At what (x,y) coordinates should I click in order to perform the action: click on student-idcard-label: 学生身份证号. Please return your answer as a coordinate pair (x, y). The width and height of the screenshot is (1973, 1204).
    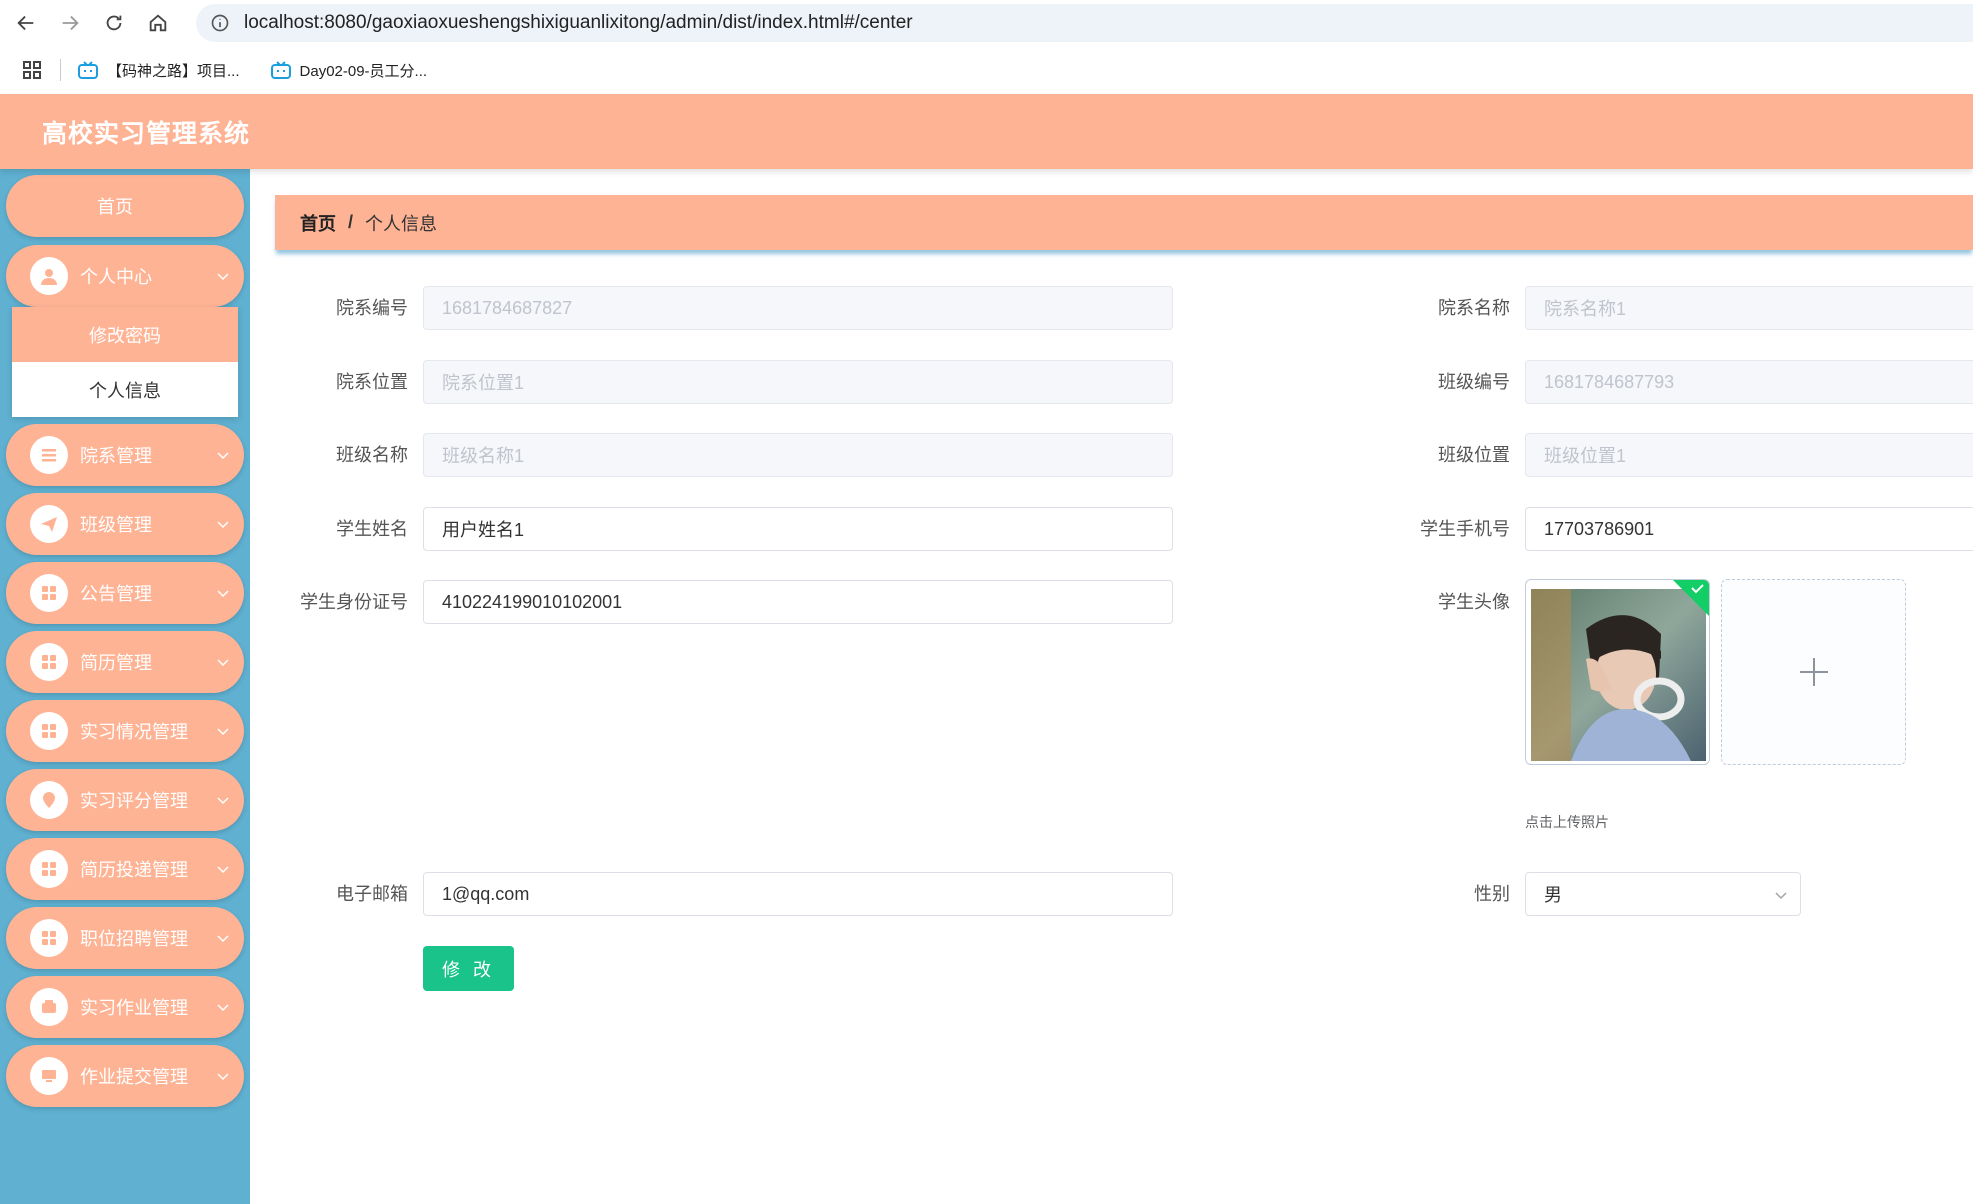
    Looking at the image, I should click on (354, 602).